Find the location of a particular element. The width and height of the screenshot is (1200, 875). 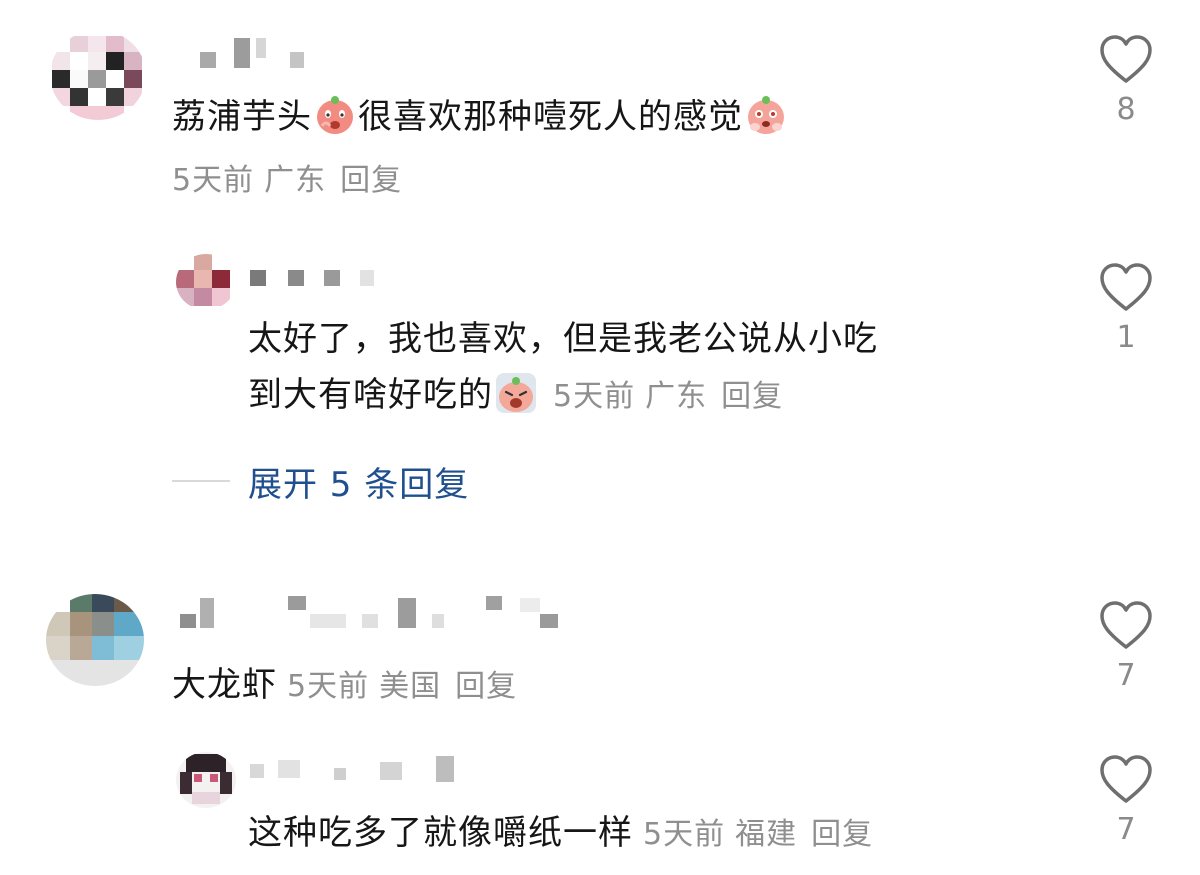

comment-region: 广东 is located at coordinates (295, 180).